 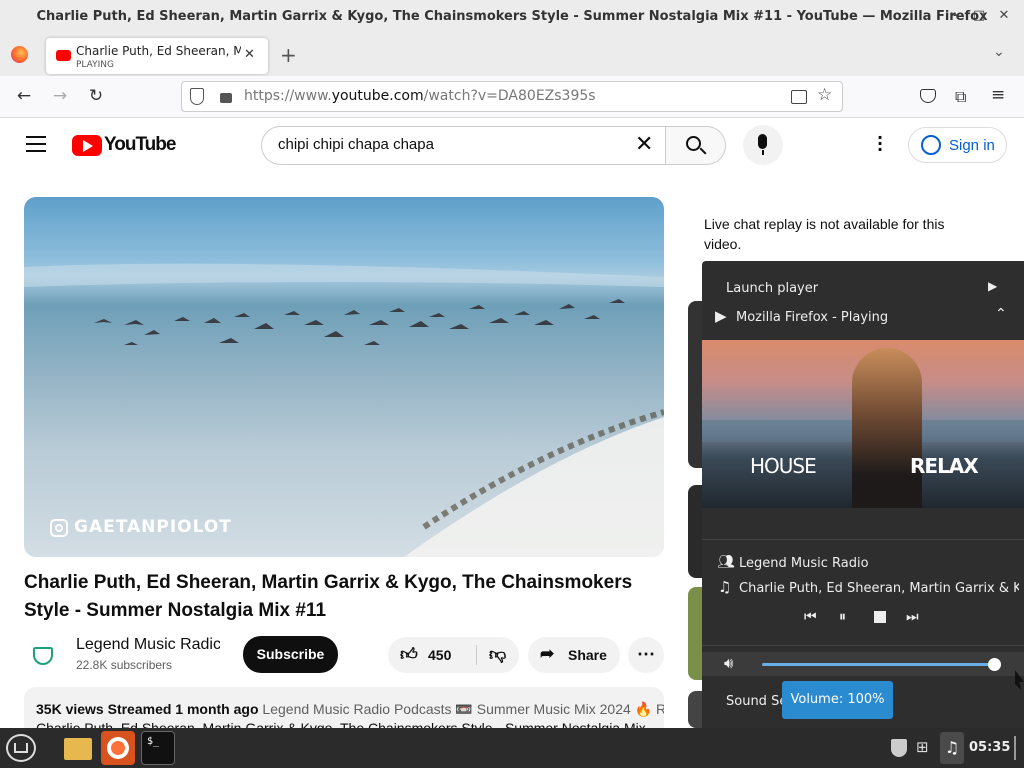 What do you see at coordinates (1015, 748) in the screenshot?
I see `show-desktop-button` at bounding box center [1015, 748].